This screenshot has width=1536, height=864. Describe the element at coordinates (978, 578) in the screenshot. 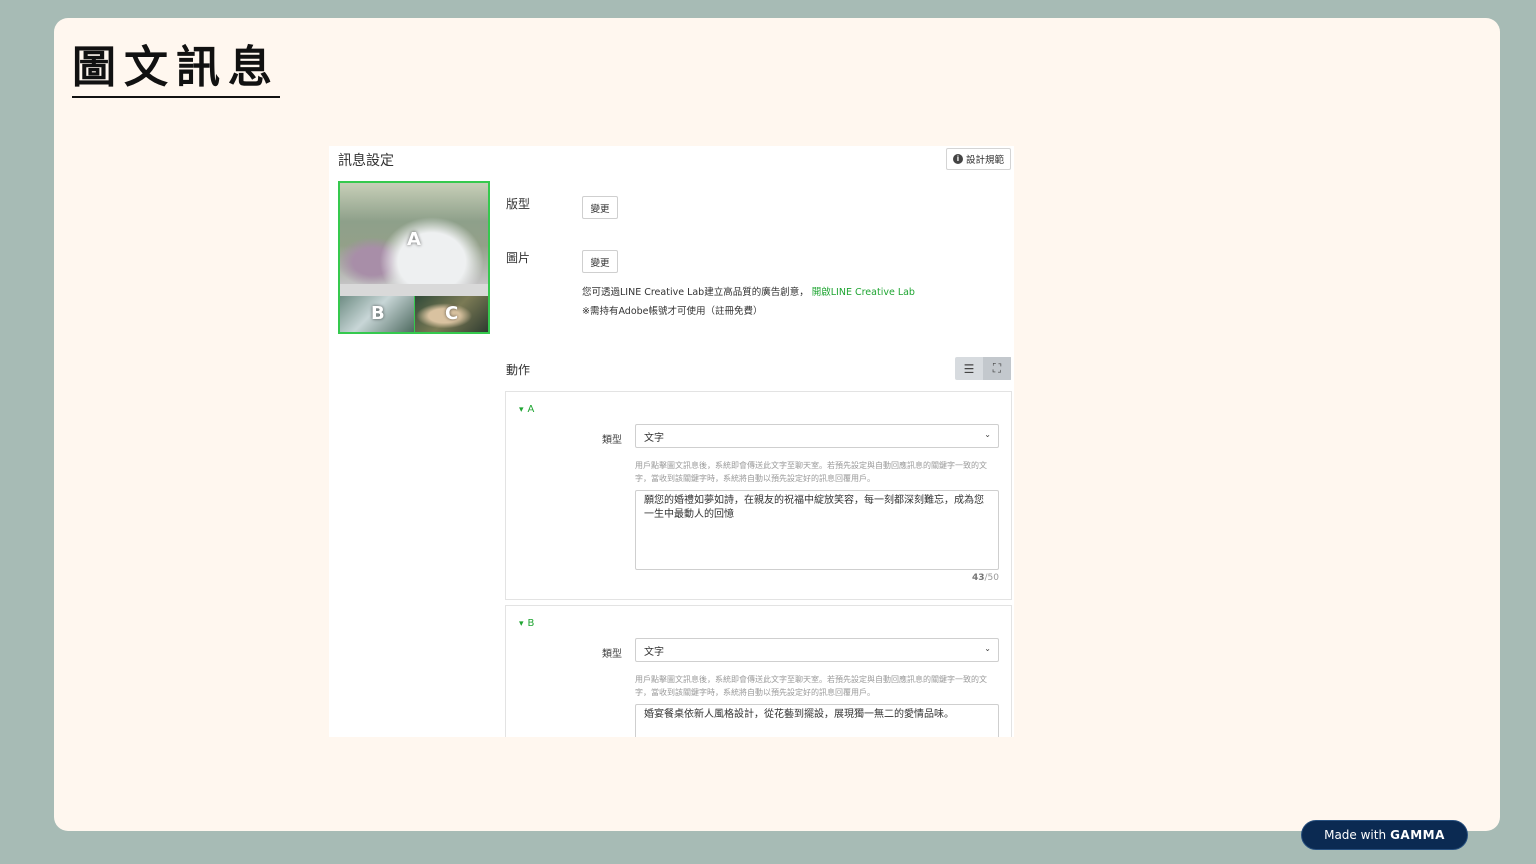

I see `char-count: 43` at that location.